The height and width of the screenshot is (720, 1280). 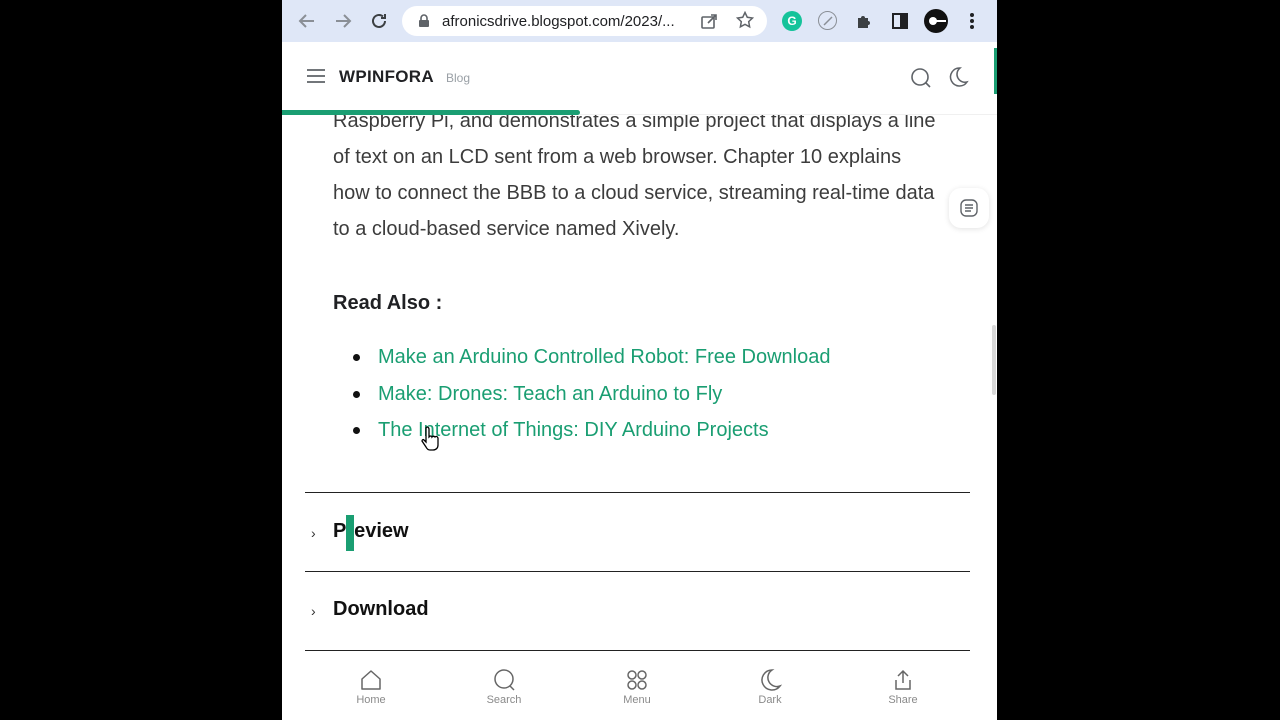 I want to click on hand-pointer-cursor-icon, so click(x=431, y=440).